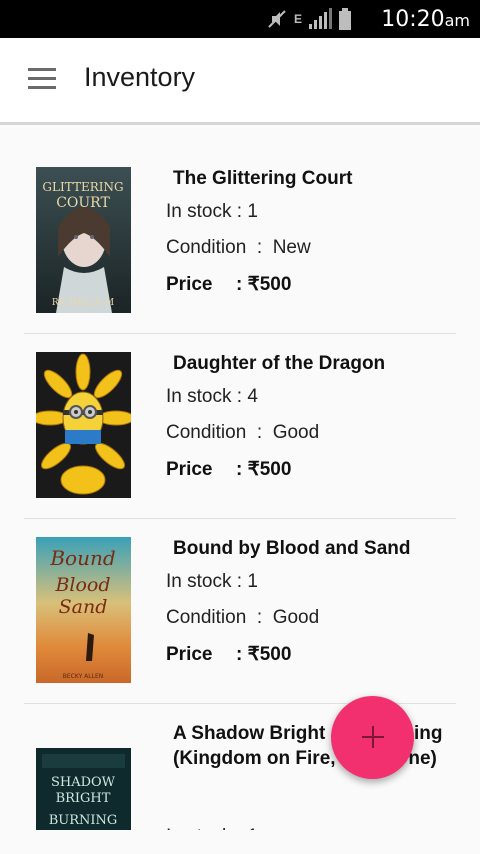  What do you see at coordinates (83, 798) in the screenshot?
I see `cover-title-main: BRIGHT` at bounding box center [83, 798].